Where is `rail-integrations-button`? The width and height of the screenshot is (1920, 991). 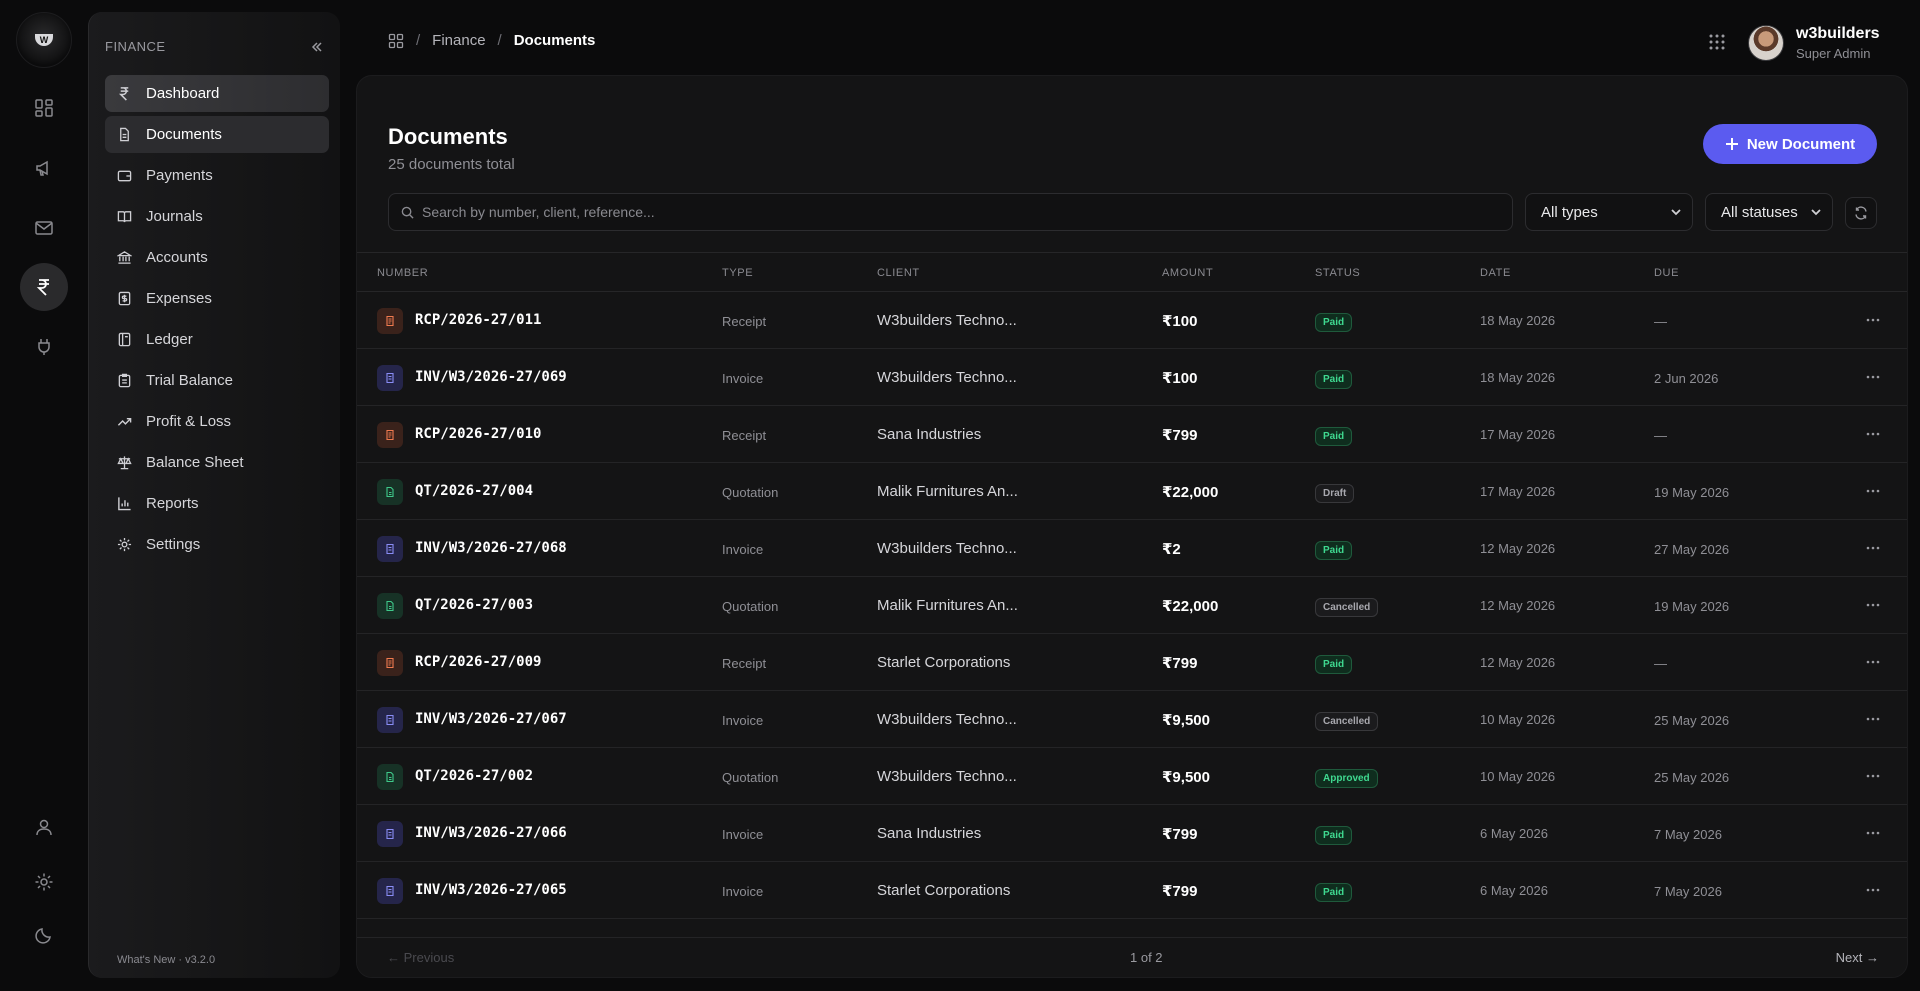 rail-integrations-button is located at coordinates (44, 347).